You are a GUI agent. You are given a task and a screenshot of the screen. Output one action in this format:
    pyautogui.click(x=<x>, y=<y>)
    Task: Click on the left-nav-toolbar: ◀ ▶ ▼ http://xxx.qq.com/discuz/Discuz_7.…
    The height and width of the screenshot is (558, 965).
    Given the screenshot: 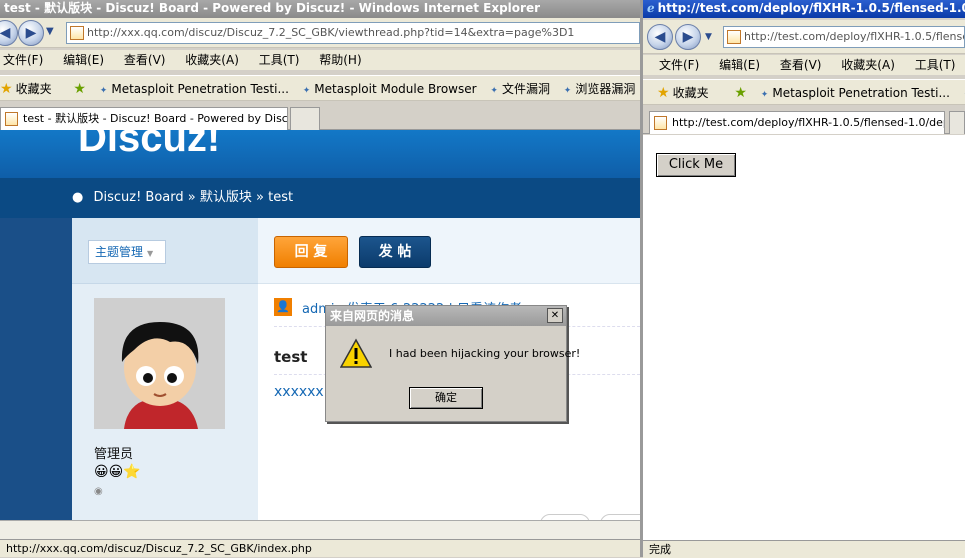 What is the action you would take?
    pyautogui.click(x=320, y=33)
    